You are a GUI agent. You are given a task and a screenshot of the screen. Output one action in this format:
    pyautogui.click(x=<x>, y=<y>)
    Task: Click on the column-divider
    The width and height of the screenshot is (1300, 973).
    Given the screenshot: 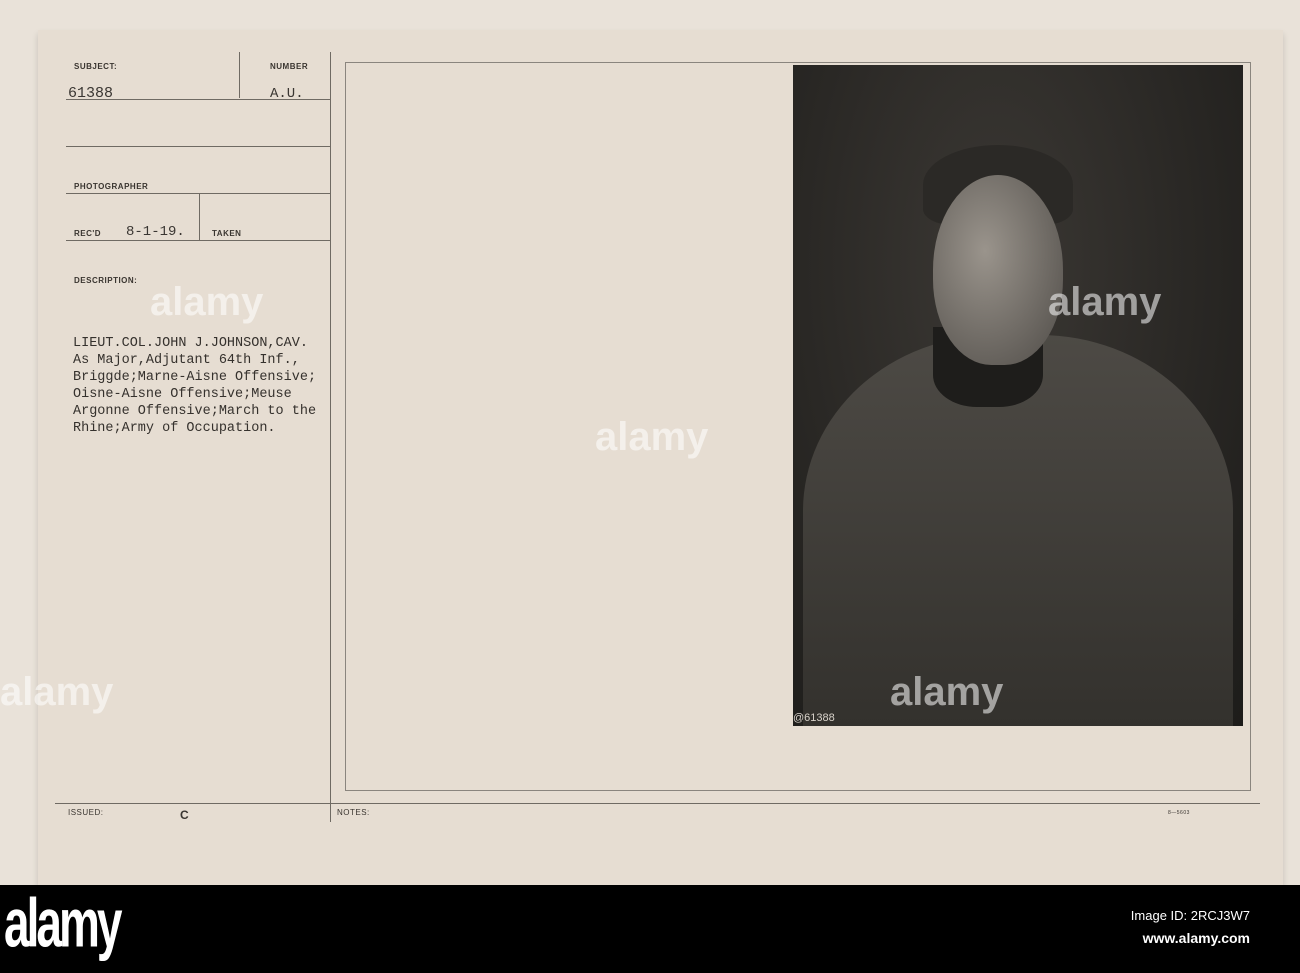 What is the action you would take?
    pyautogui.click(x=330, y=437)
    